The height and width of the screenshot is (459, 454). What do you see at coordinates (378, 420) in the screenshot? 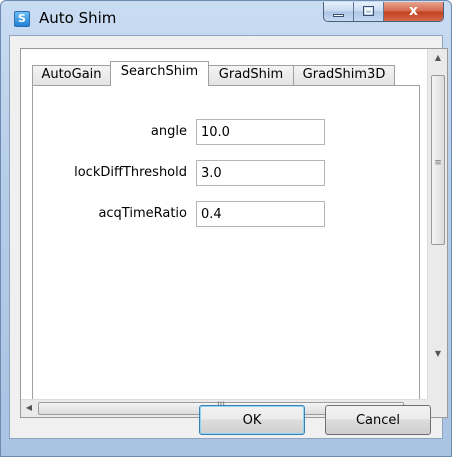
I see `cancel-button: Cancel` at bounding box center [378, 420].